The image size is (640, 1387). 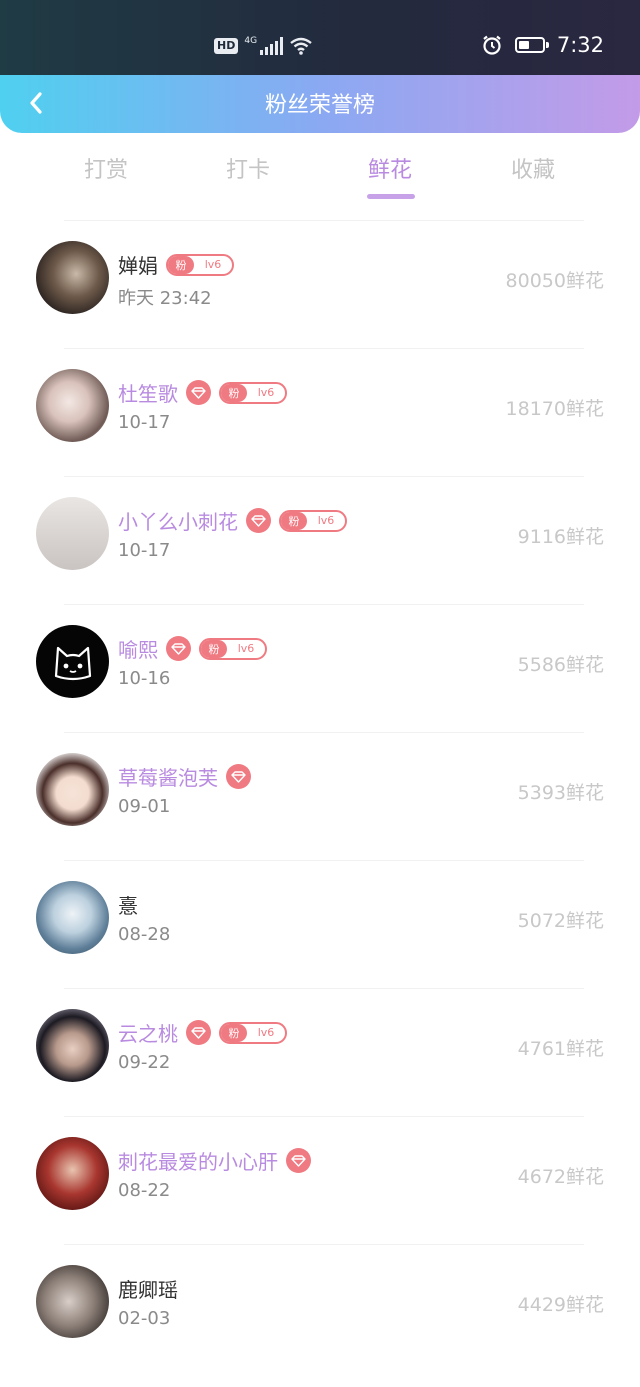 What do you see at coordinates (560, 1305) in the screenshot?
I see `flower-count: 4429鲜花` at bounding box center [560, 1305].